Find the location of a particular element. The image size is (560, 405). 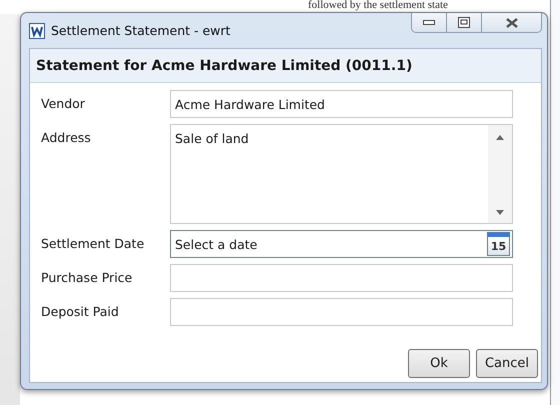

app-icon is located at coordinates (37, 30).